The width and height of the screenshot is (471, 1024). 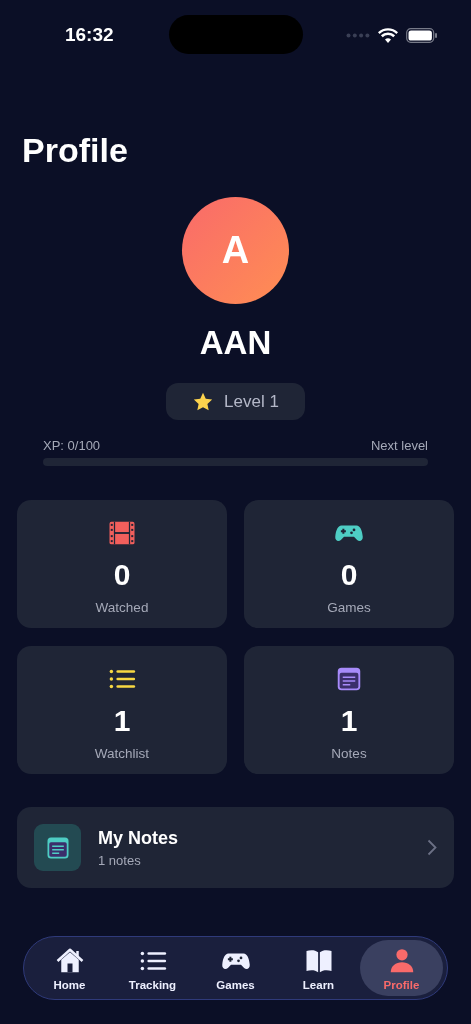 What do you see at coordinates (152, 968) in the screenshot?
I see `tab: Tracking` at bounding box center [152, 968].